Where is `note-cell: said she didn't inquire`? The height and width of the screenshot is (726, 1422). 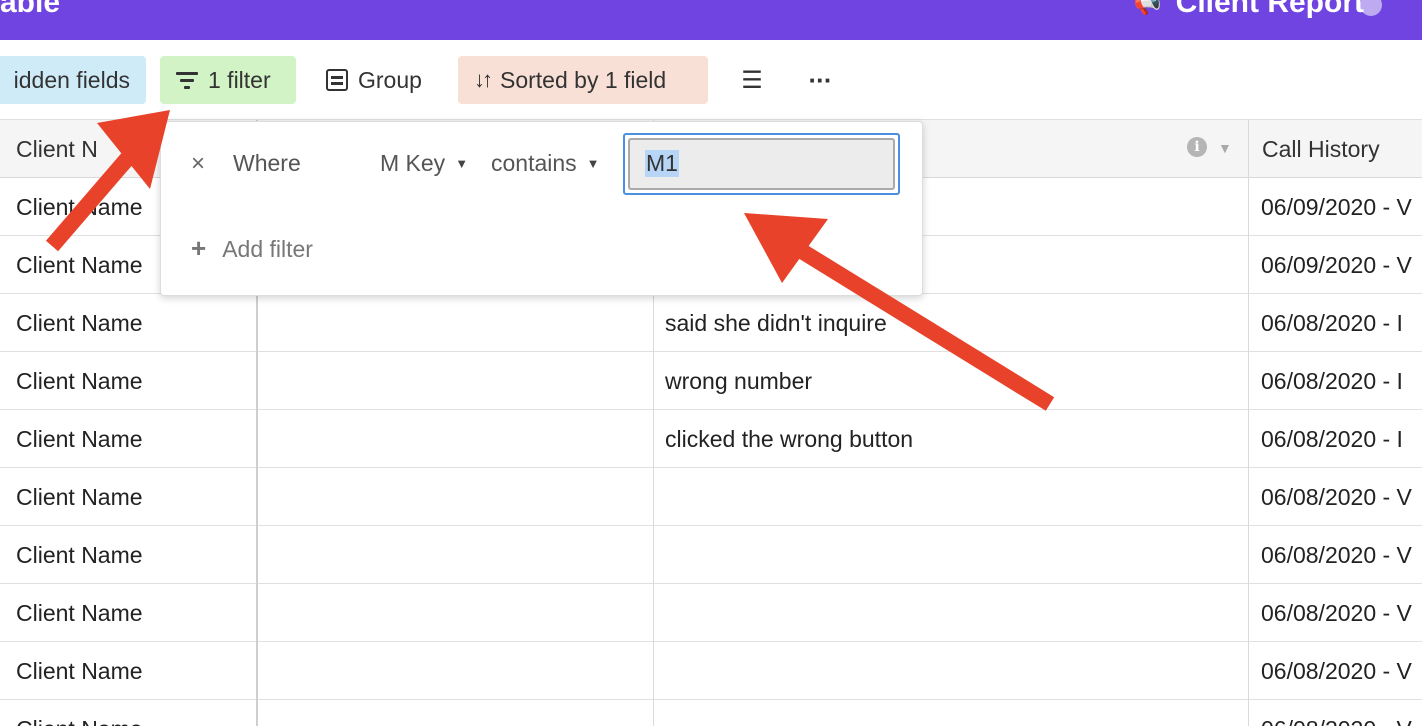
note-cell: said she didn't inquire is located at coordinates (951, 323).